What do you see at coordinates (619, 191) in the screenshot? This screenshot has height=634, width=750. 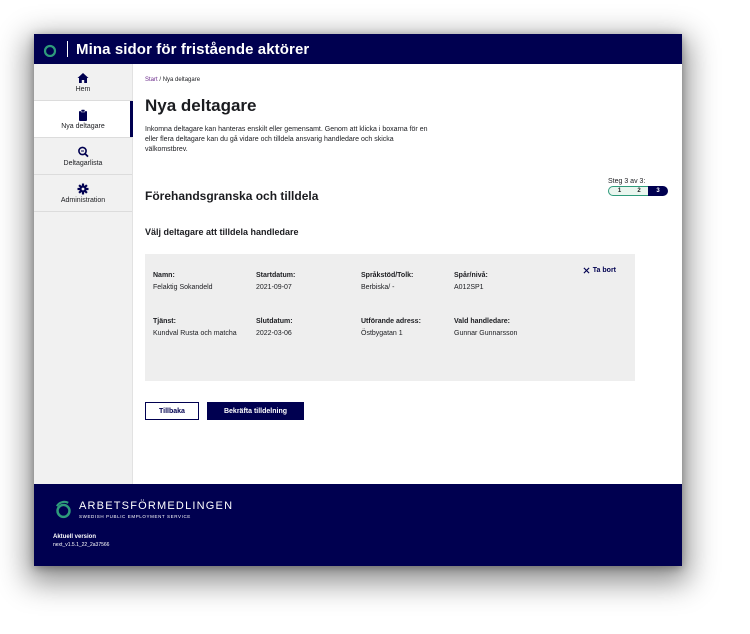 I see `step-1: 1` at bounding box center [619, 191].